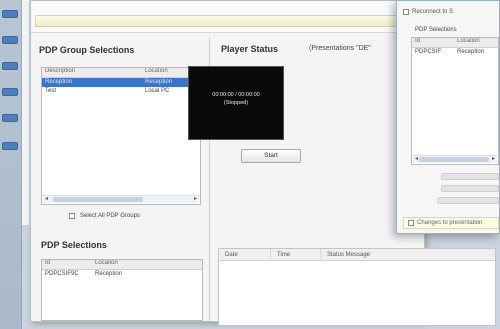  I want to click on player-state-label: (Stopped), so click(236, 103).